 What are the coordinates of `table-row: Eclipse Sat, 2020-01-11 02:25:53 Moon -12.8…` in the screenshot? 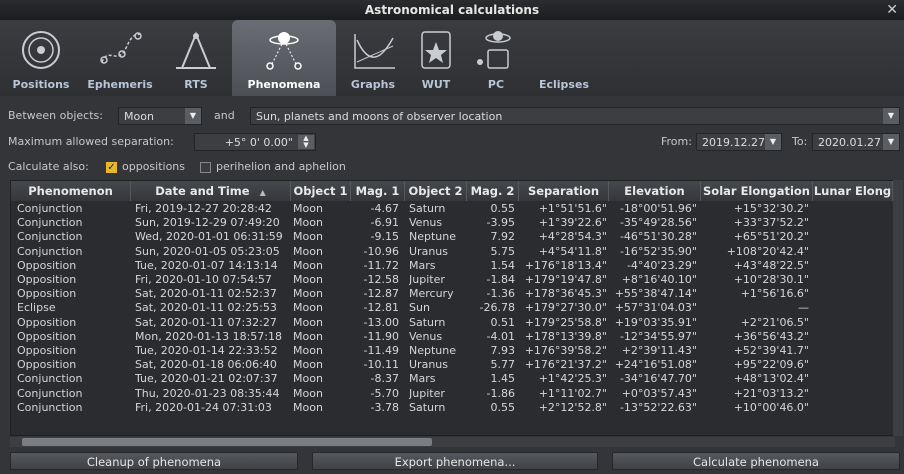 It's located at (451, 308).